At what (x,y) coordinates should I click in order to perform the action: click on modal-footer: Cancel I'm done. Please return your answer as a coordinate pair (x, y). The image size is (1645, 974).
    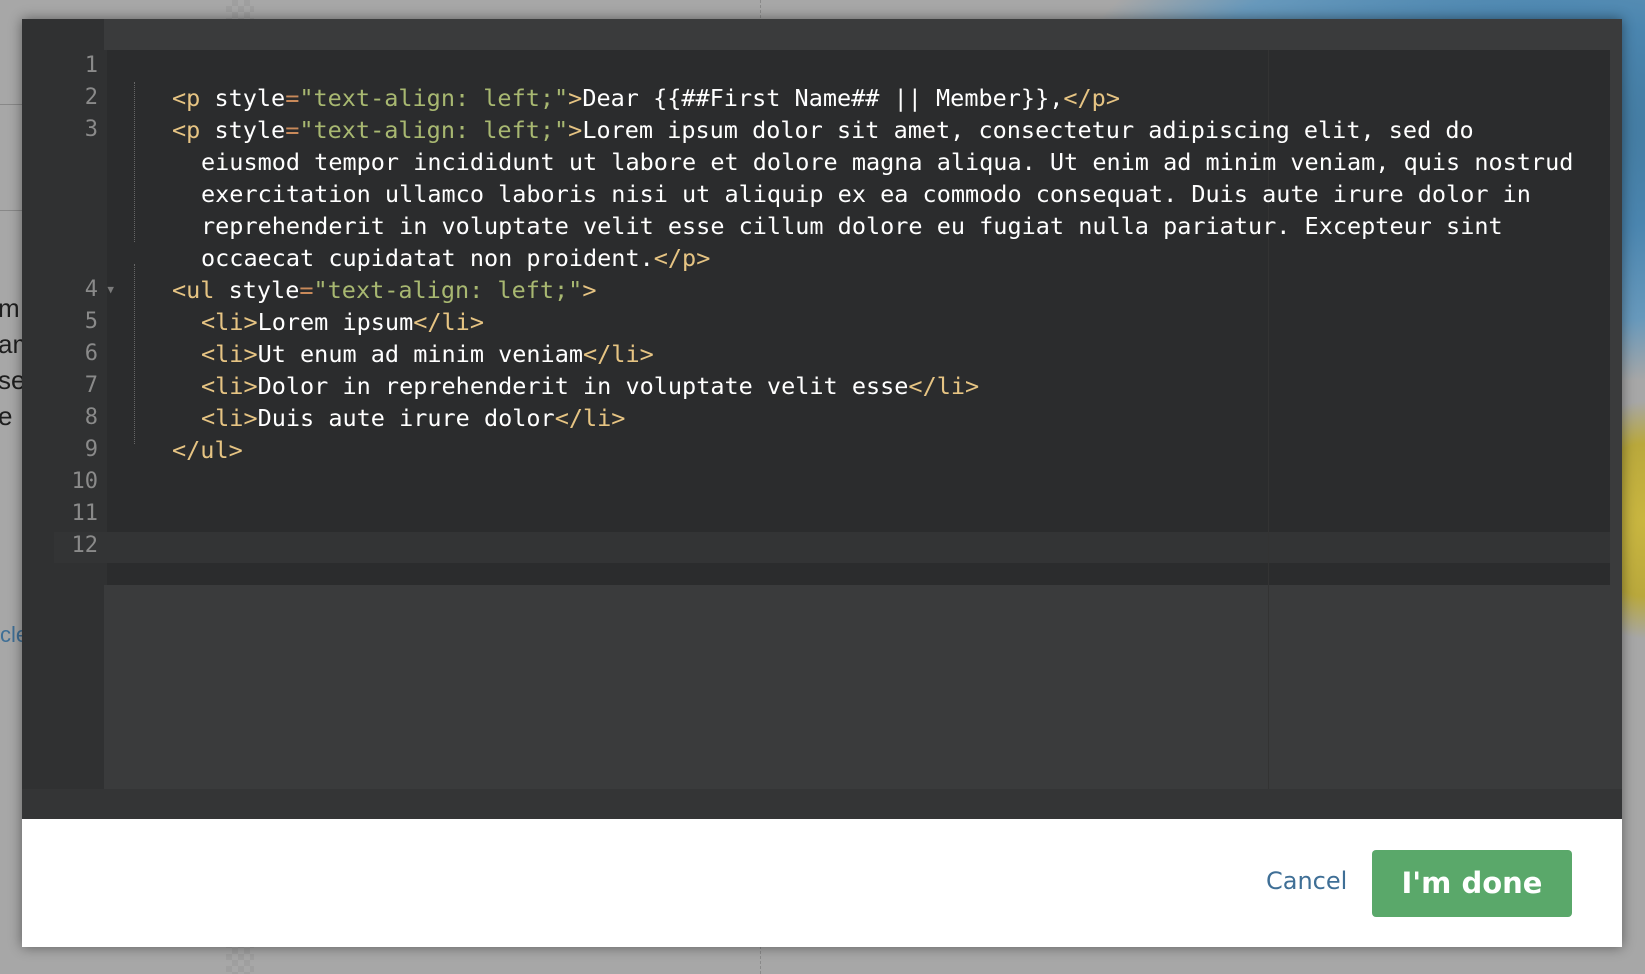
    Looking at the image, I should click on (822, 883).